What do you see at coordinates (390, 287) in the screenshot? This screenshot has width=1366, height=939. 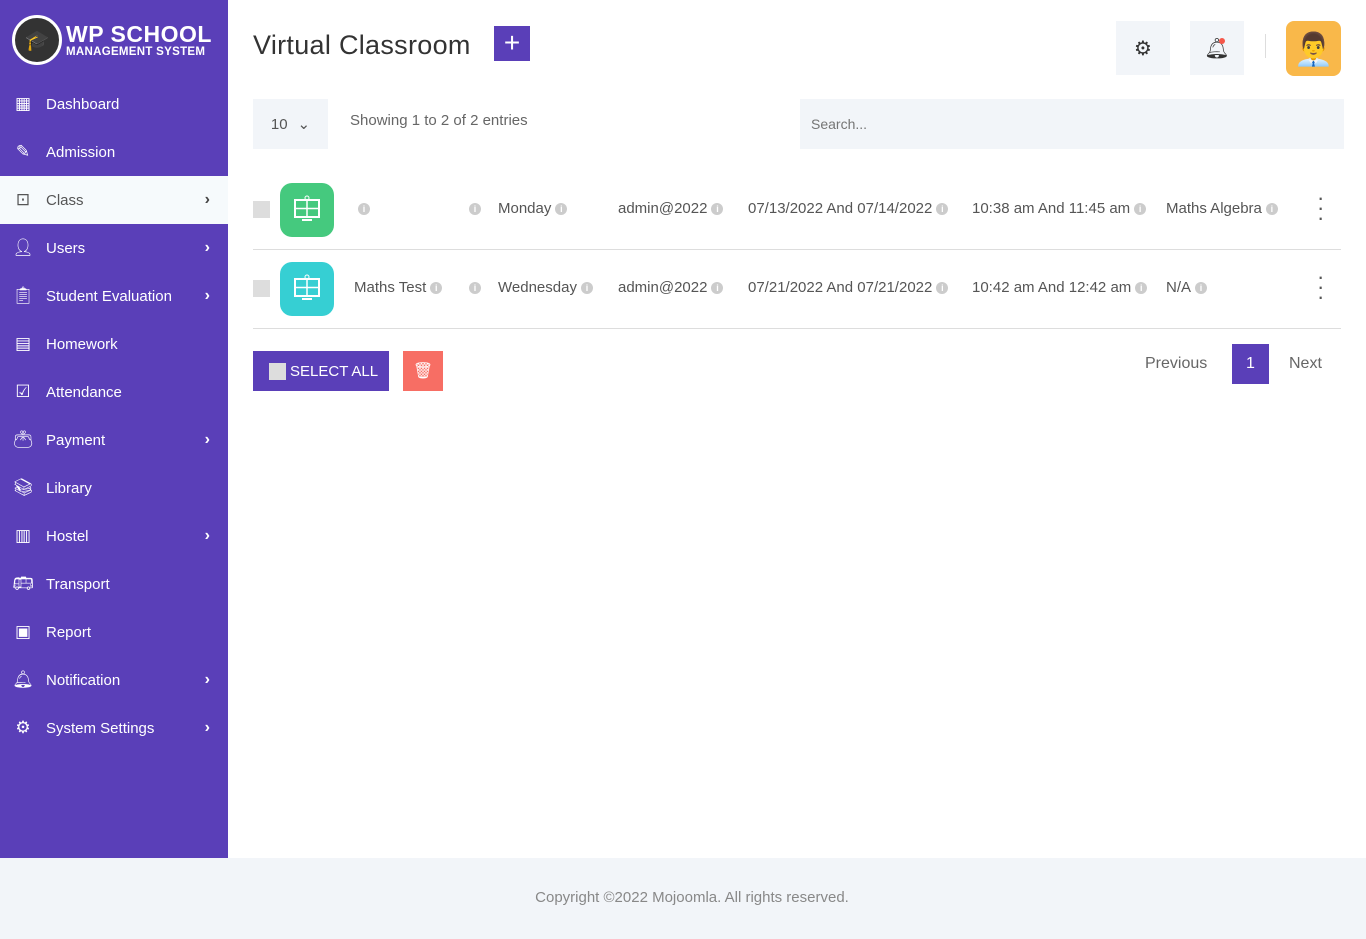 I see `cell-text: Maths Test` at bounding box center [390, 287].